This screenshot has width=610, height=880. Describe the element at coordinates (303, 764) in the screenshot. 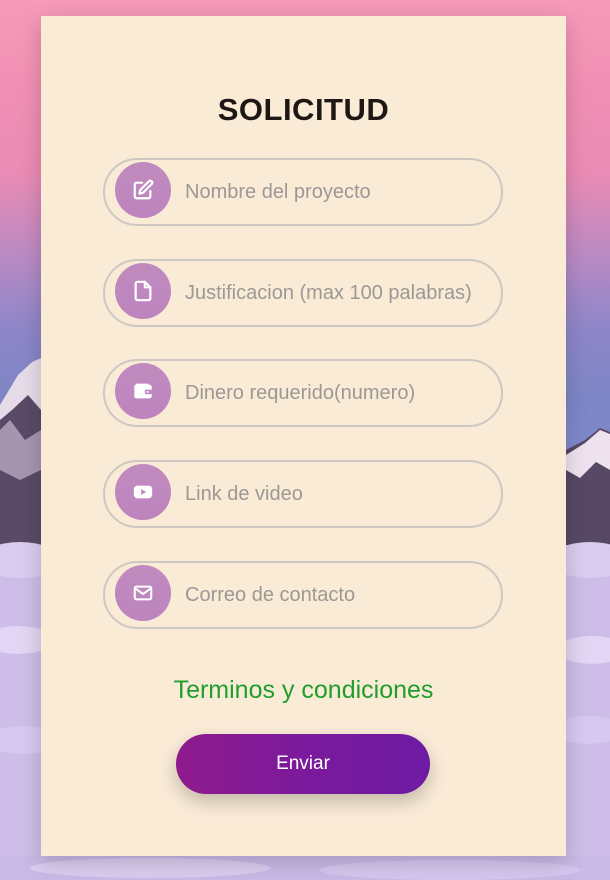

I see `submit-button: Enviar` at that location.